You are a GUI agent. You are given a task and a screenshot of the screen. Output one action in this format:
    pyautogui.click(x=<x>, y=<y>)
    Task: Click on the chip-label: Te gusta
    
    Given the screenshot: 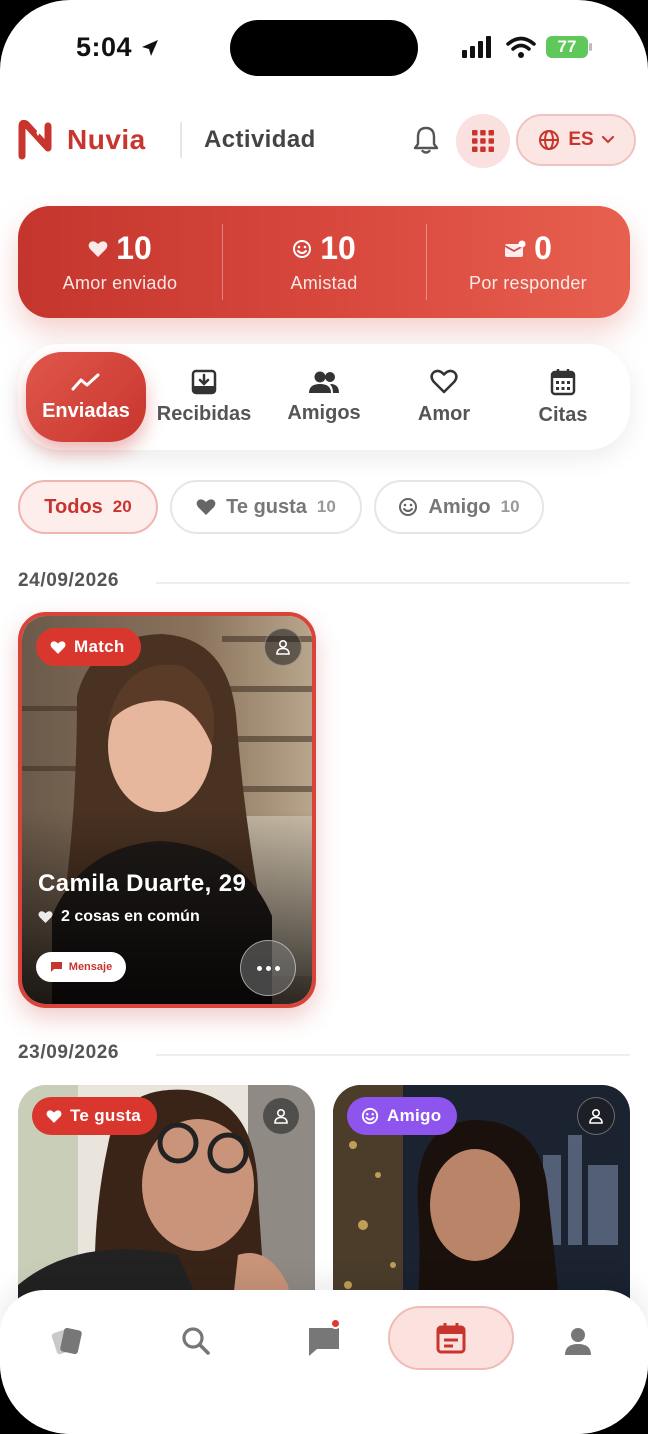 What is the action you would take?
    pyautogui.click(x=266, y=506)
    